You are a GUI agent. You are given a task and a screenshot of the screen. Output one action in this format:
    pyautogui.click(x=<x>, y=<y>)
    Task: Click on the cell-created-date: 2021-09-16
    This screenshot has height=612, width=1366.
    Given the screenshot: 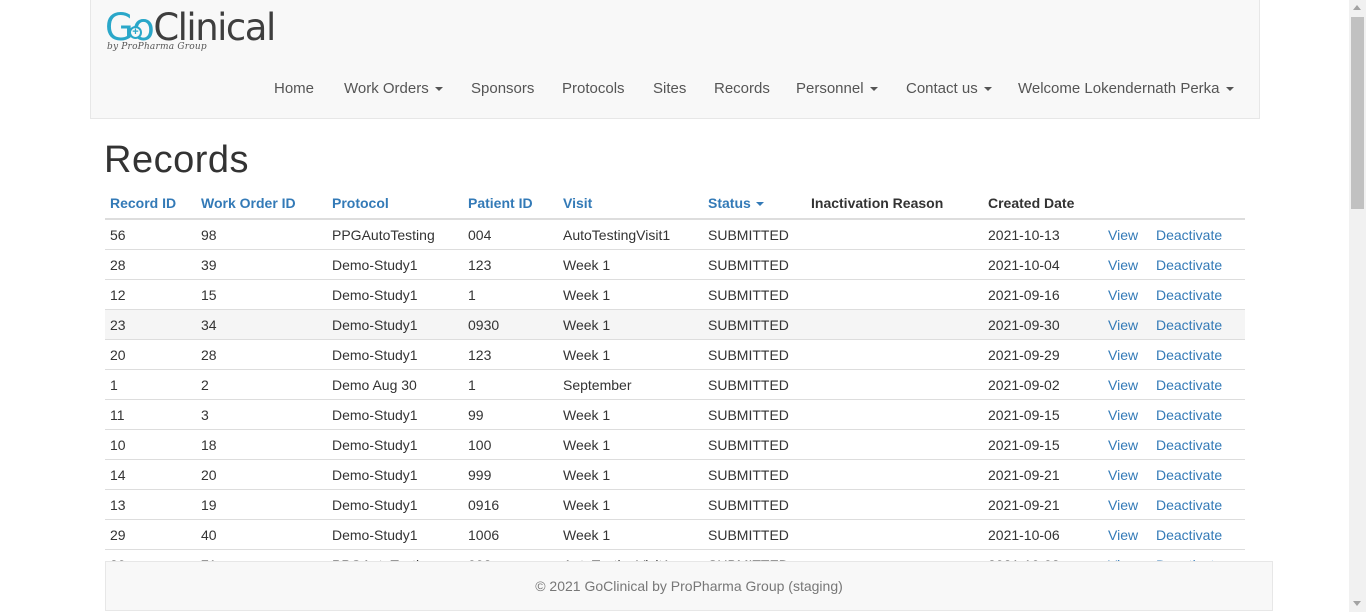 What is the action you would take?
    pyautogui.click(x=1043, y=294)
    